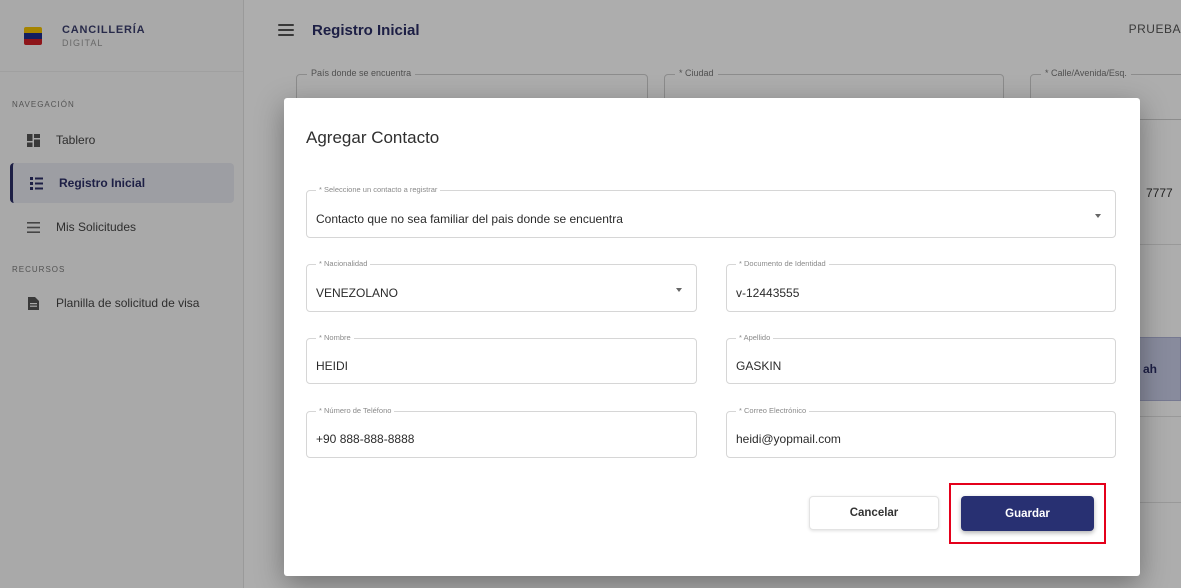 This screenshot has width=1181, height=588. Describe the element at coordinates (782, 263) in the screenshot. I see `id-document-label: * Documento de Identidad` at that location.